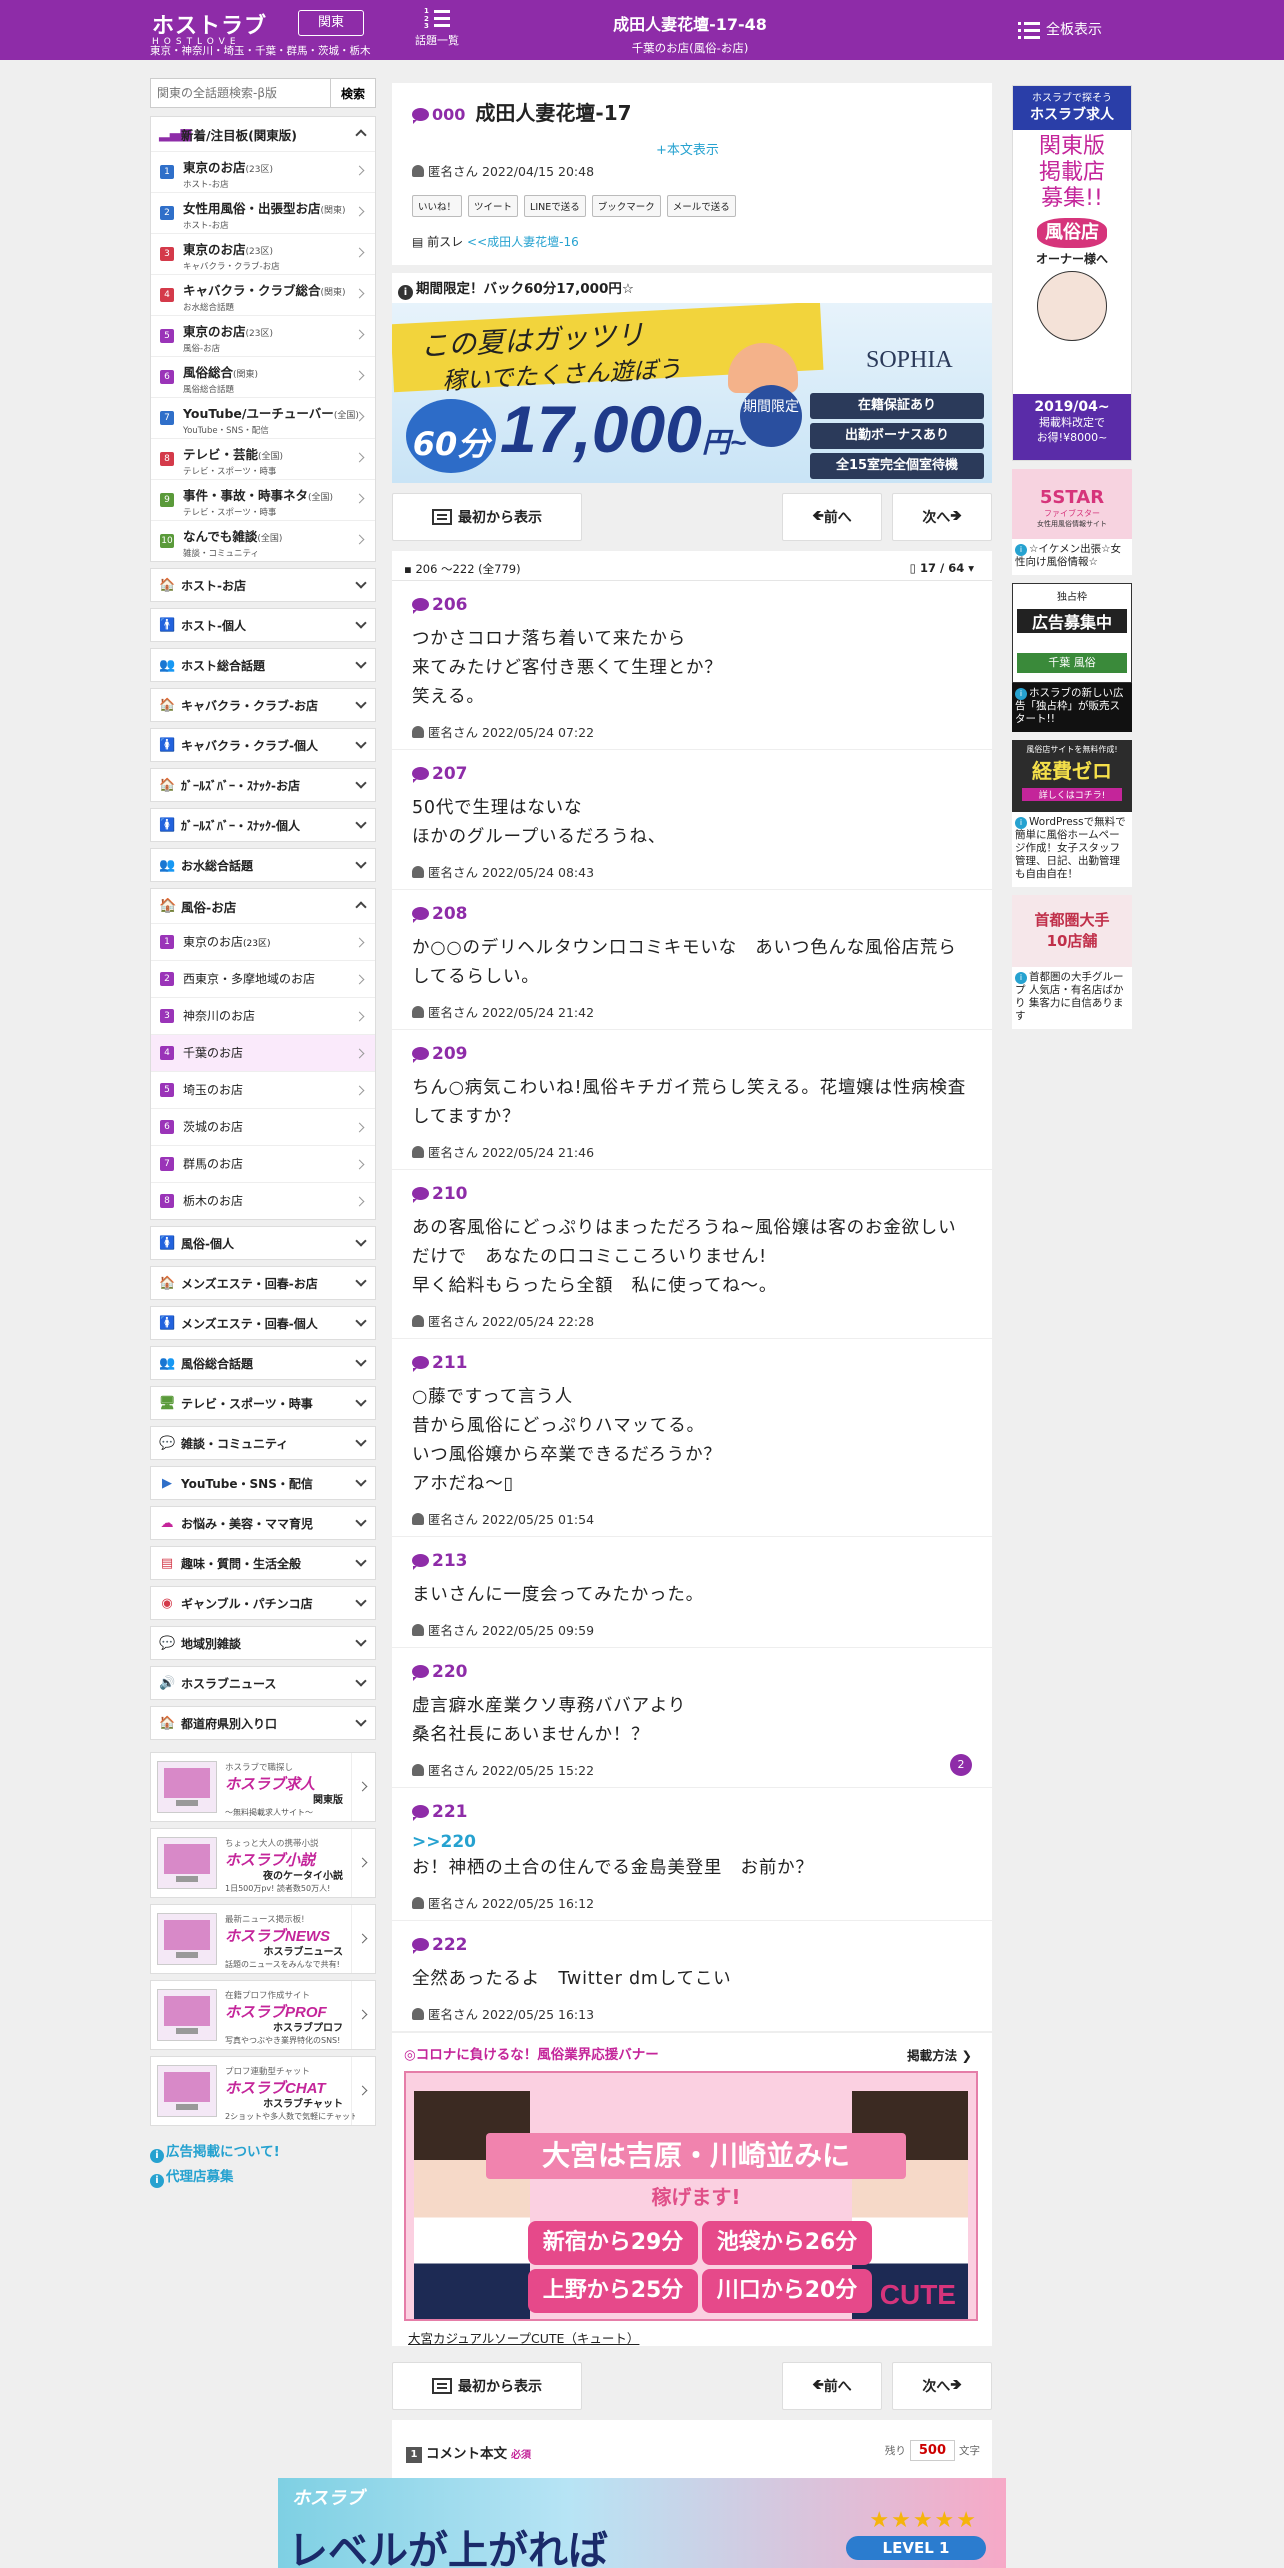  Describe the element at coordinates (692, 914) in the screenshot. I see `post-number: 208` at that location.